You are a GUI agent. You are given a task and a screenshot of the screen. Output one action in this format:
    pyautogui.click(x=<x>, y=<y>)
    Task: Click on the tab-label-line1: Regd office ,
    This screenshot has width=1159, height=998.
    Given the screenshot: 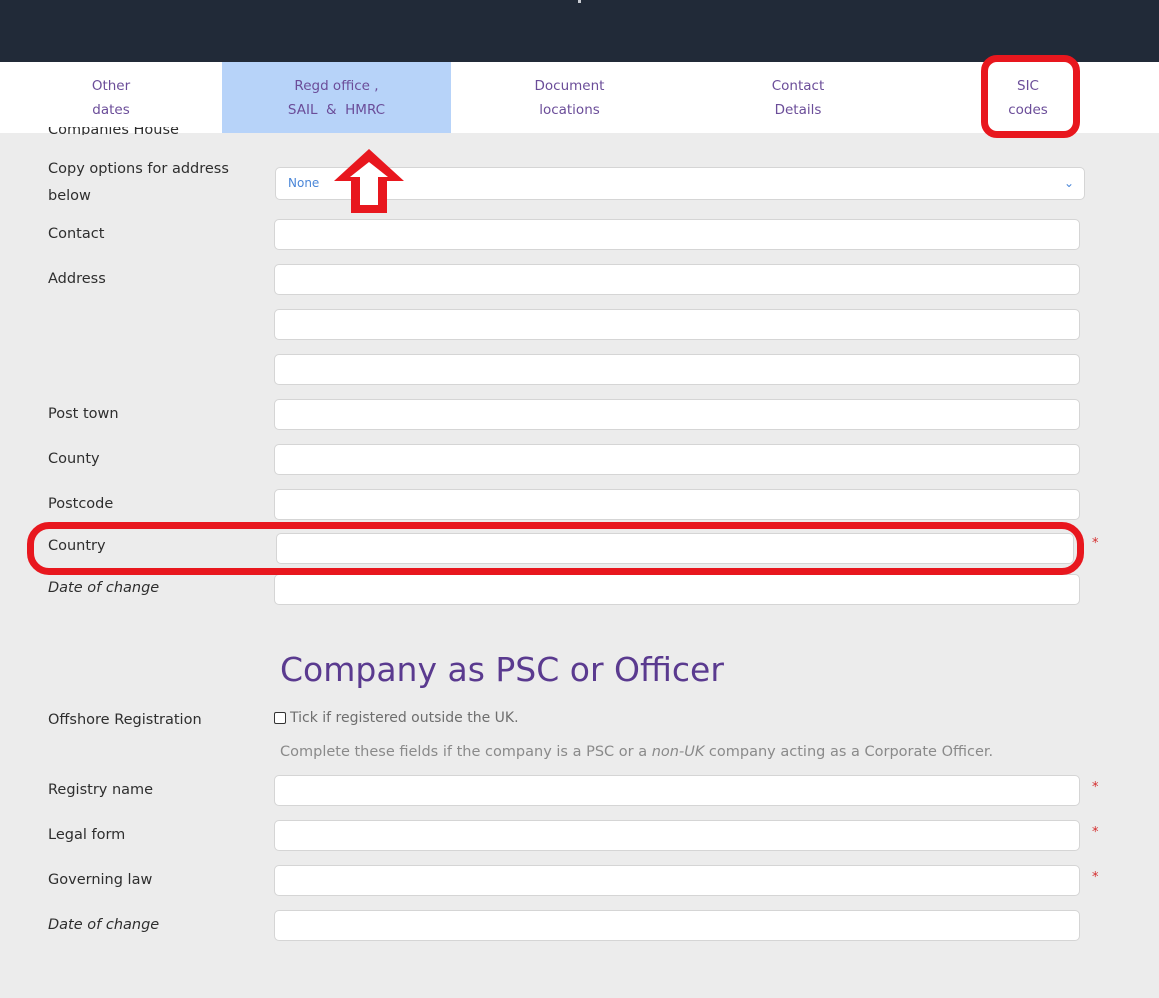 What is the action you would take?
    pyautogui.click(x=336, y=85)
    